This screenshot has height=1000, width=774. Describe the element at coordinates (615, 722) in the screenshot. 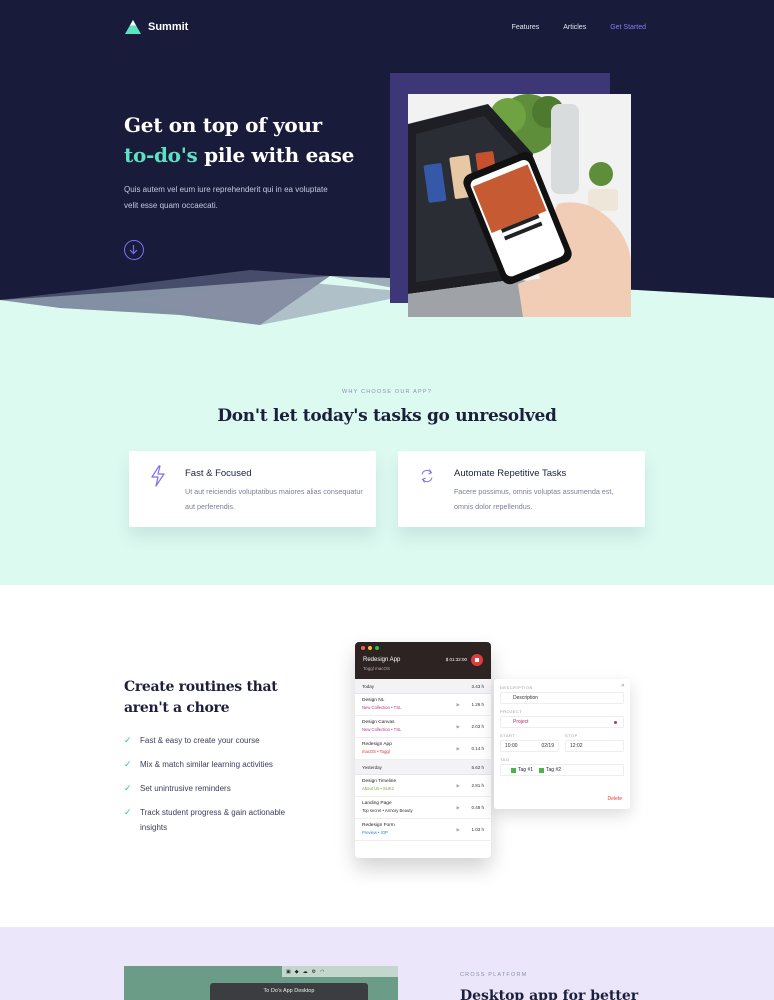

I see `project-color-dot` at that location.